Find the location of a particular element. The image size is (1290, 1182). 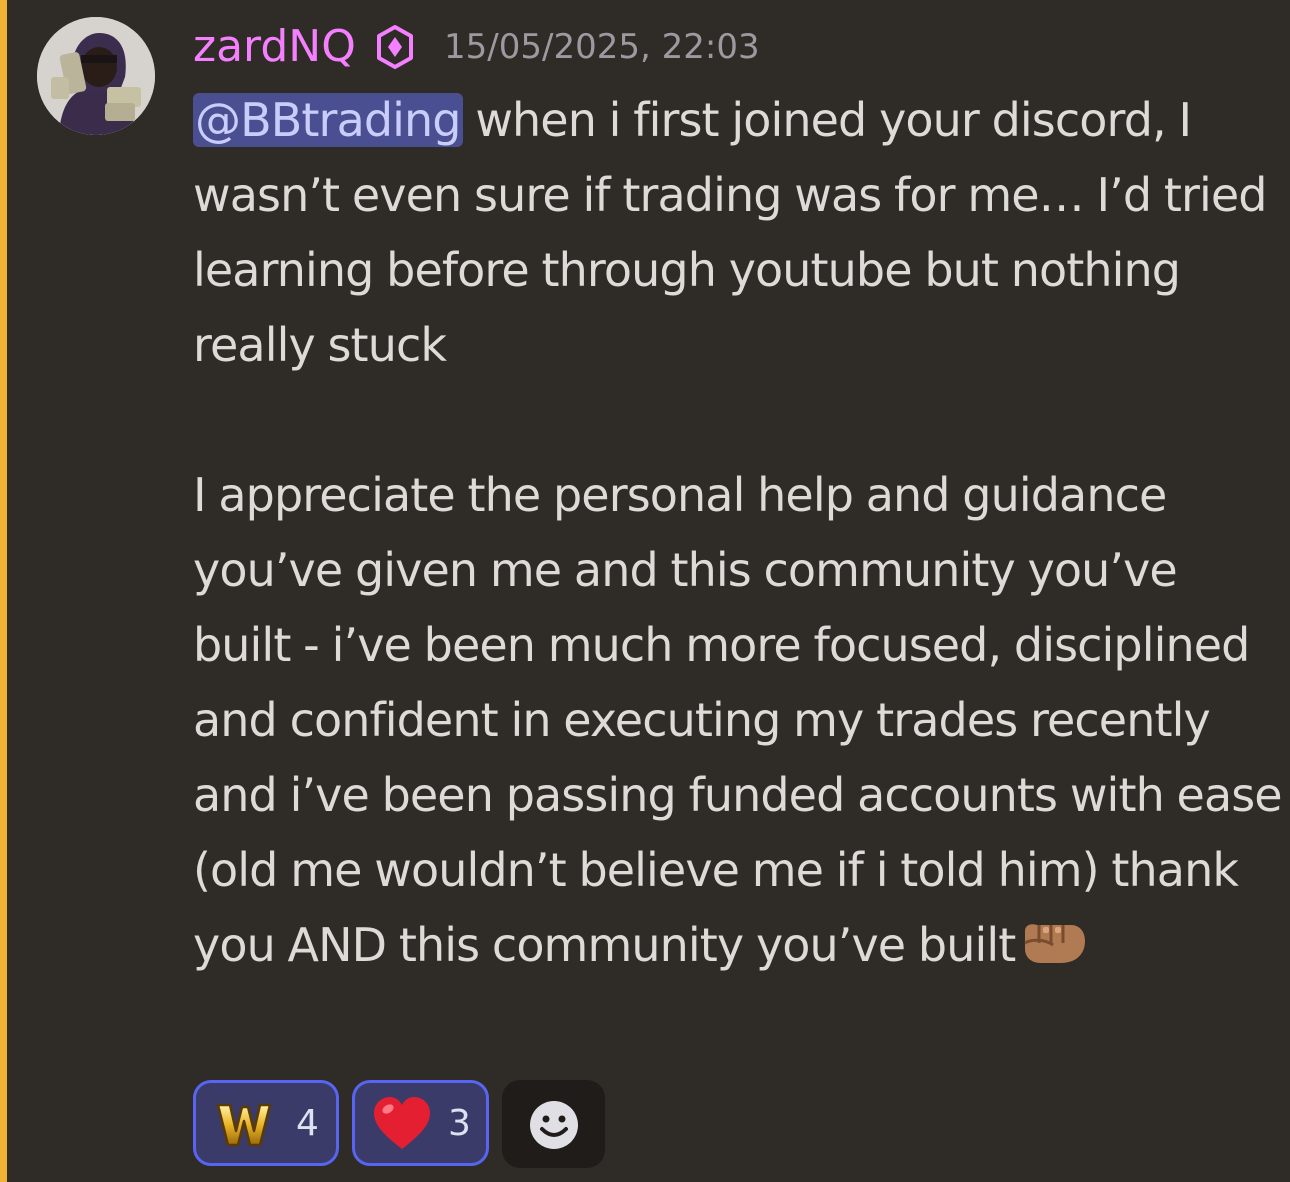

reaction-w: 4 is located at coordinates (266, 1123).